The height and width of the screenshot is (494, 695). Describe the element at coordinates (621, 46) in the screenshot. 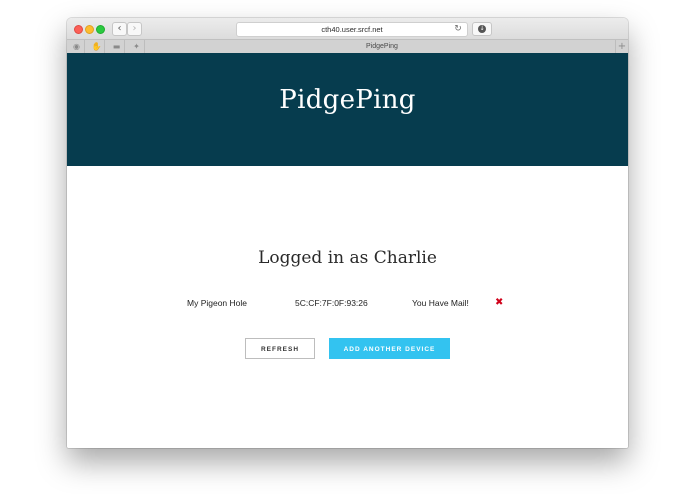

I see `new-tab-icon: +` at that location.